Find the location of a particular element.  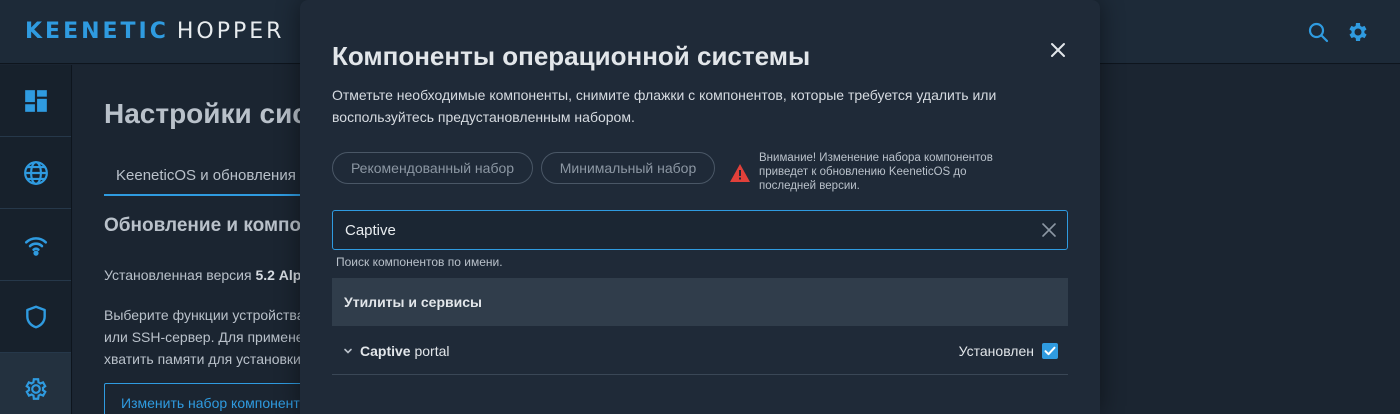

sidebar-item-internet is located at coordinates (35, 173).